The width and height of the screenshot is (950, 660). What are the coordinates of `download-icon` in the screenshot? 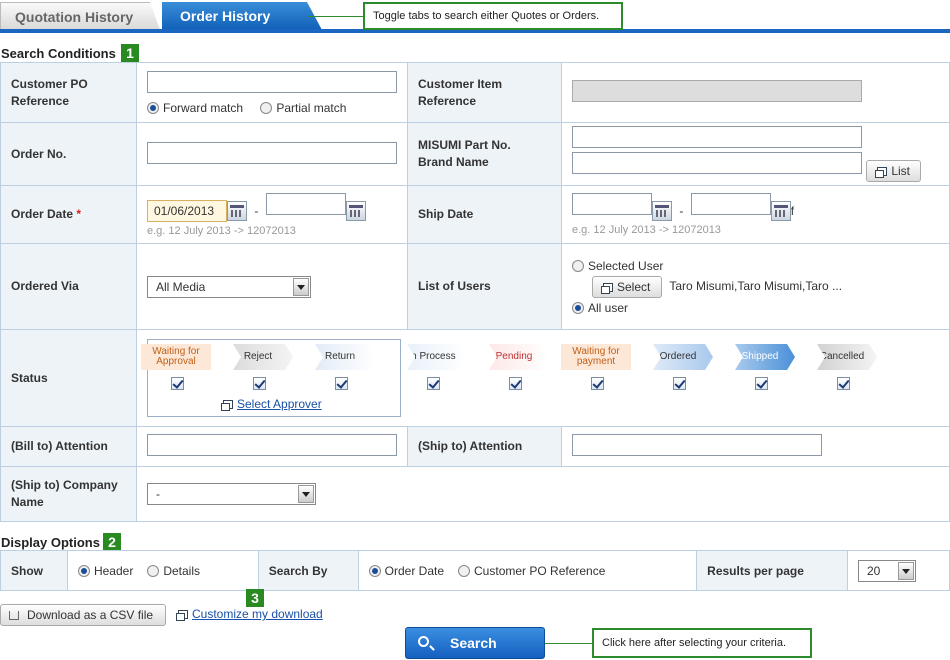 It's located at (14, 615).